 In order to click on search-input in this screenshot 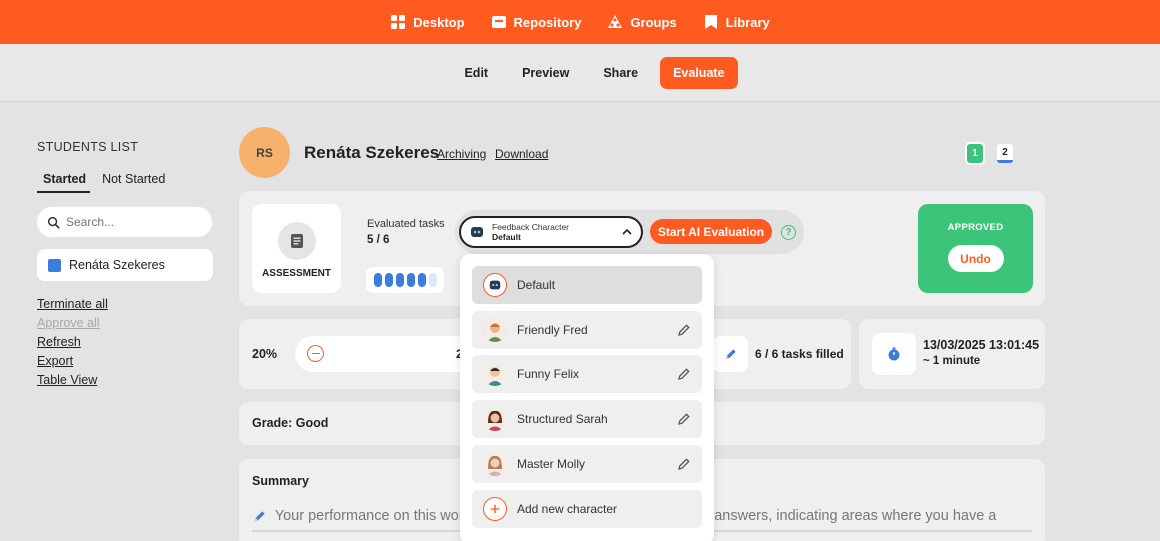, I will do `click(131, 222)`.